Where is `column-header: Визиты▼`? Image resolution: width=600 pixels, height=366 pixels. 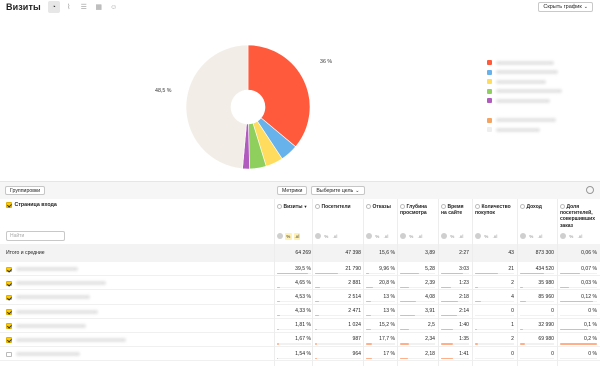
column-header: Визиты▼ is located at coordinates (294, 207).